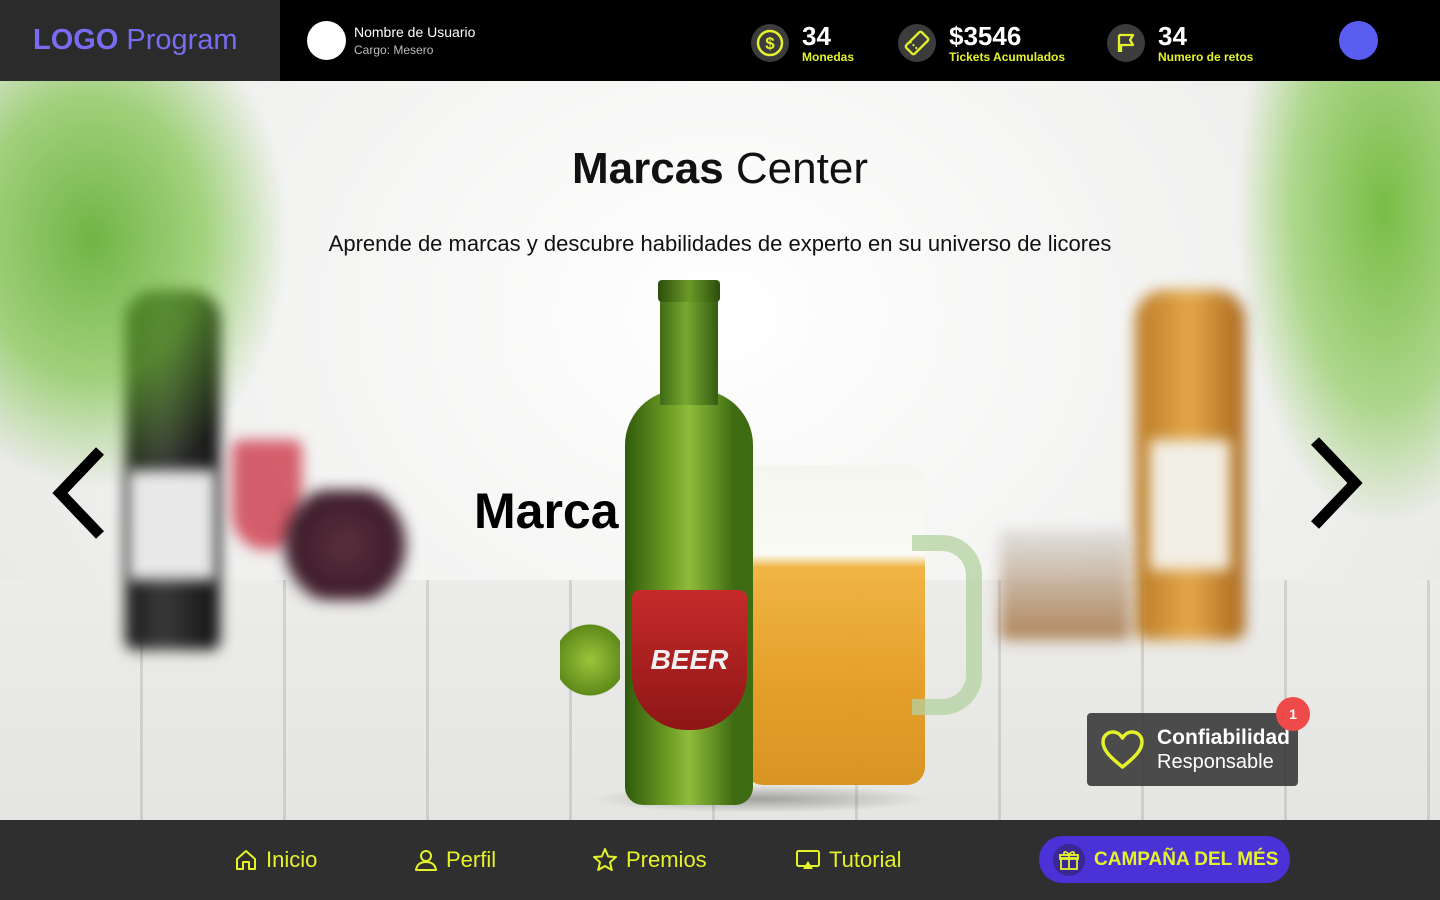 The width and height of the screenshot is (1440, 900). What do you see at coordinates (1206, 57) in the screenshot?
I see `retos-label: Numero de retos` at bounding box center [1206, 57].